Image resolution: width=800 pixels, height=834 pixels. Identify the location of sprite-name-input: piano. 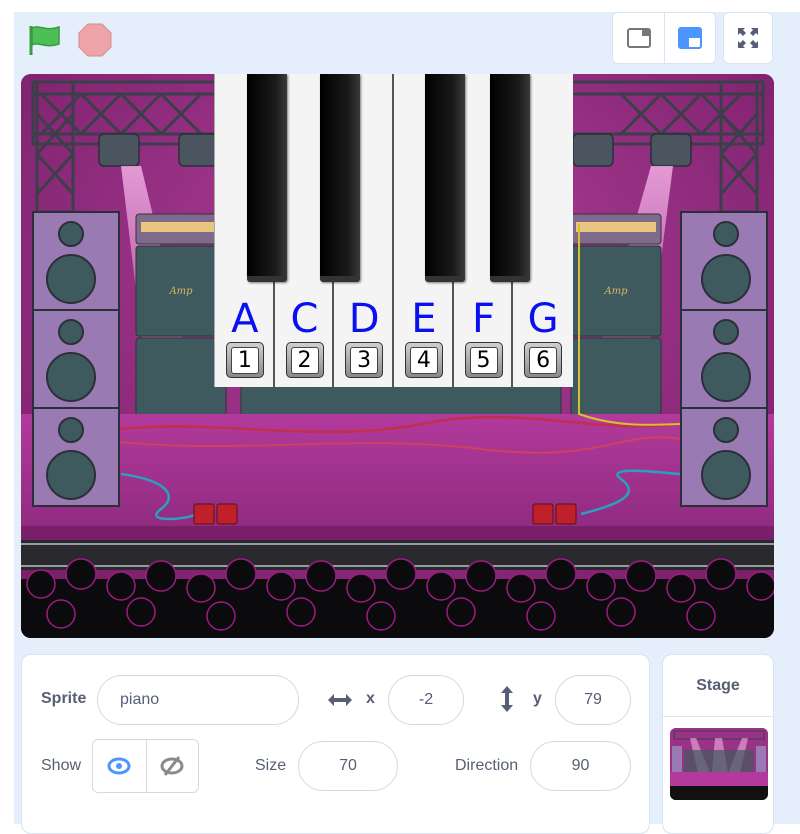
(198, 700).